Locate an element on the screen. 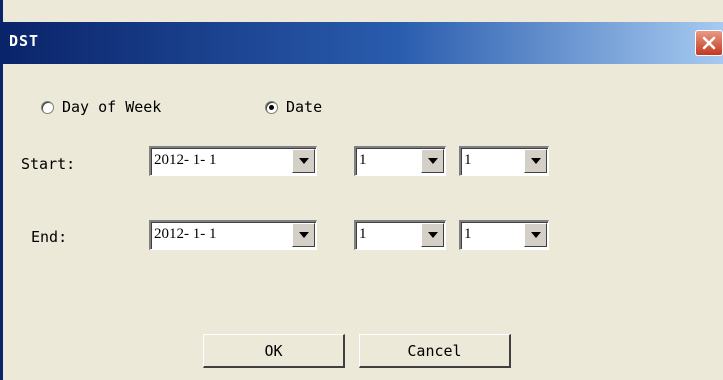 Image resolution: width=723 pixels, height=380 pixels. start-date-dropdown-arrow is located at coordinates (303, 161).